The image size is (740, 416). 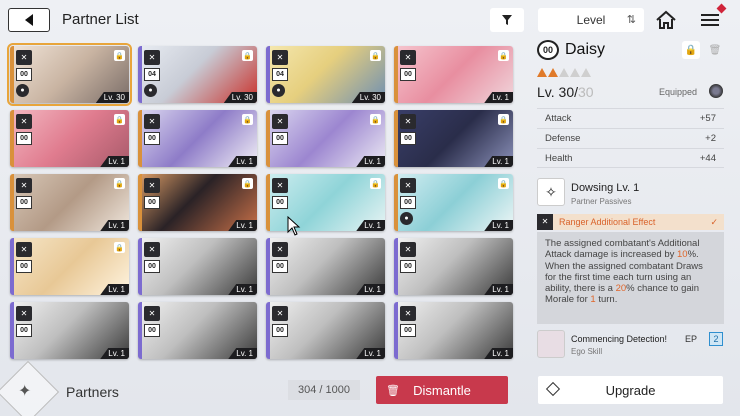 I want to click on home-button, so click(x=666, y=20).